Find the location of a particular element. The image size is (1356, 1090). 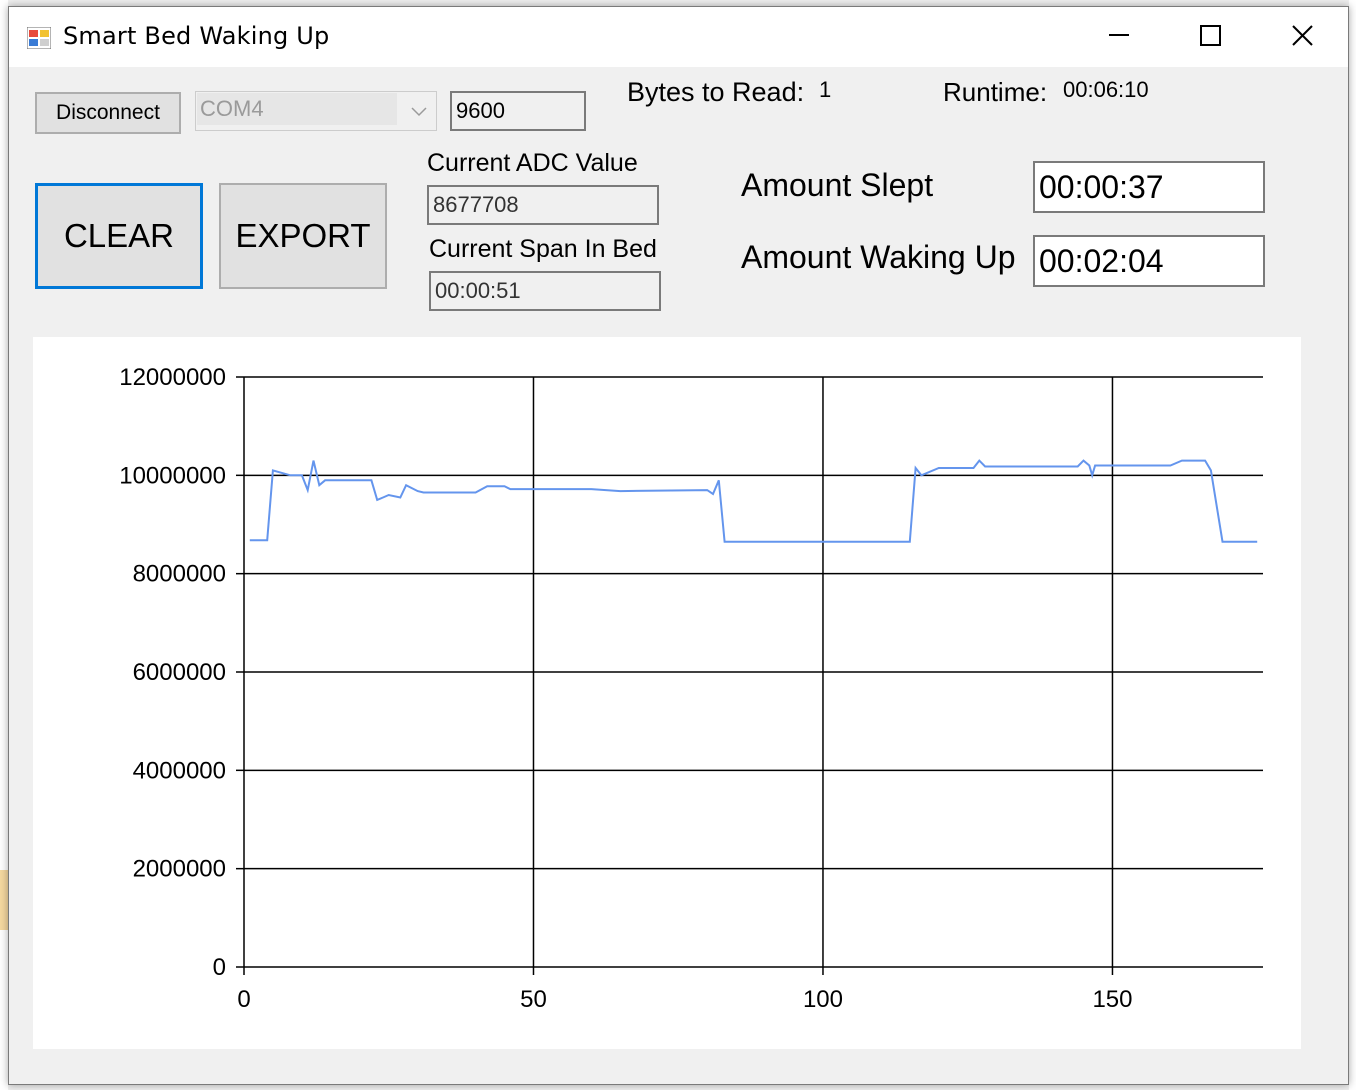

span-in-bed-label: Current Span In Bed is located at coordinates (543, 249).